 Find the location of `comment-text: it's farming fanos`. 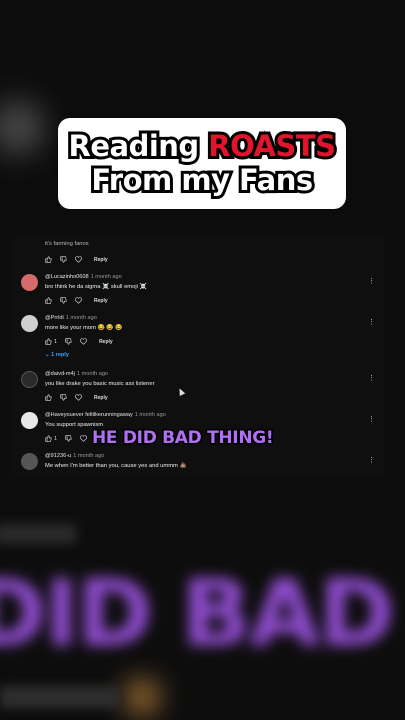

comment-text: it's farming fanos is located at coordinates (67, 244).